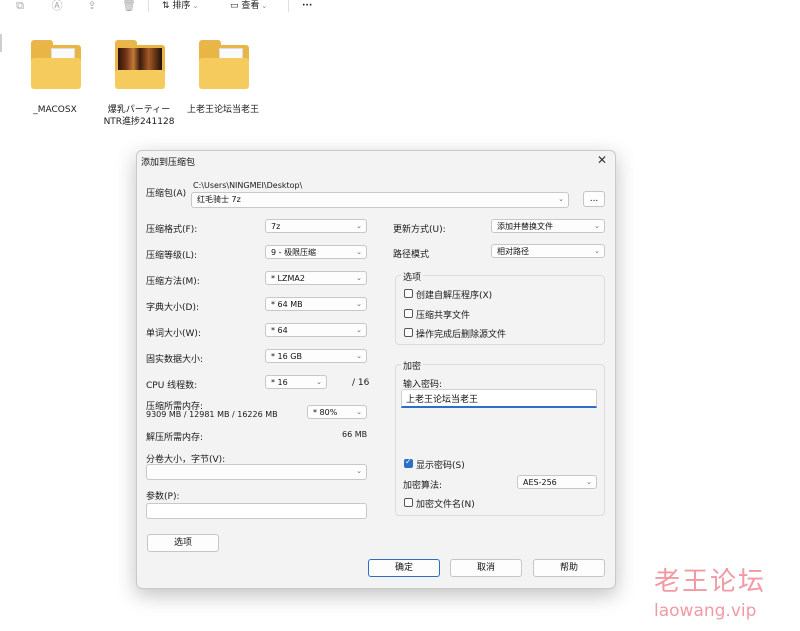 This screenshot has width=800, height=631. I want to click on show-password-checkbox, so click(408, 462).